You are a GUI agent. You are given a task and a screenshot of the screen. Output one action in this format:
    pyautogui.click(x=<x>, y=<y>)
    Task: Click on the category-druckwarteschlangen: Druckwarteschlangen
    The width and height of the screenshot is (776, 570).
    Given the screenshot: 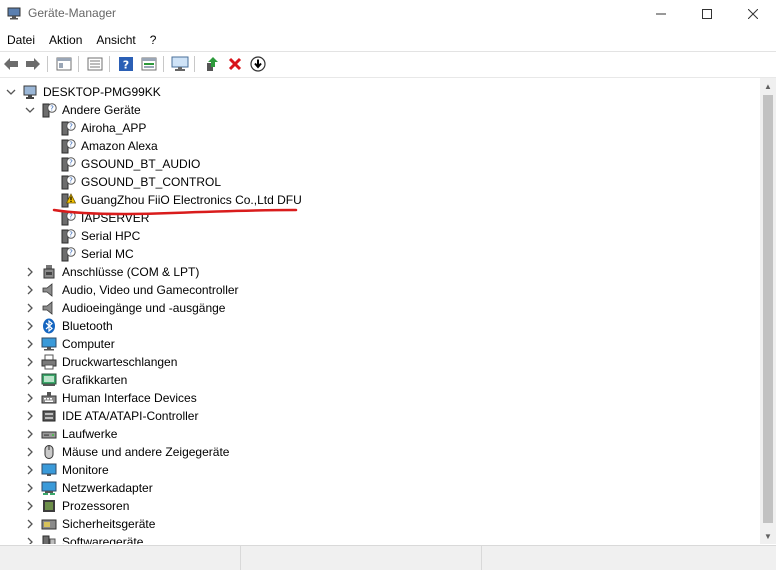 What is the action you would take?
    pyautogui.click(x=380, y=362)
    